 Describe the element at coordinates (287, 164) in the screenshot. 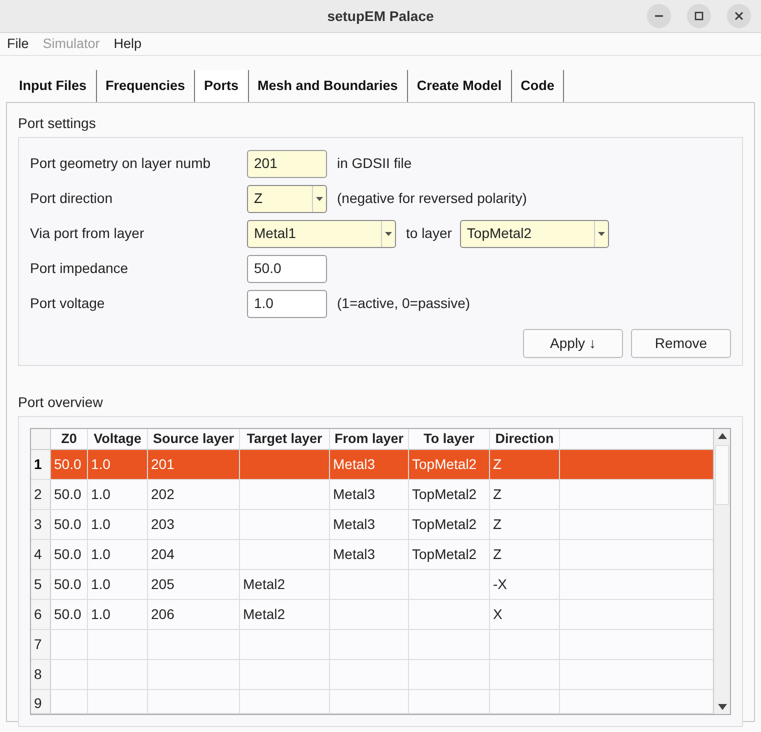

I see `input-field: 201` at that location.